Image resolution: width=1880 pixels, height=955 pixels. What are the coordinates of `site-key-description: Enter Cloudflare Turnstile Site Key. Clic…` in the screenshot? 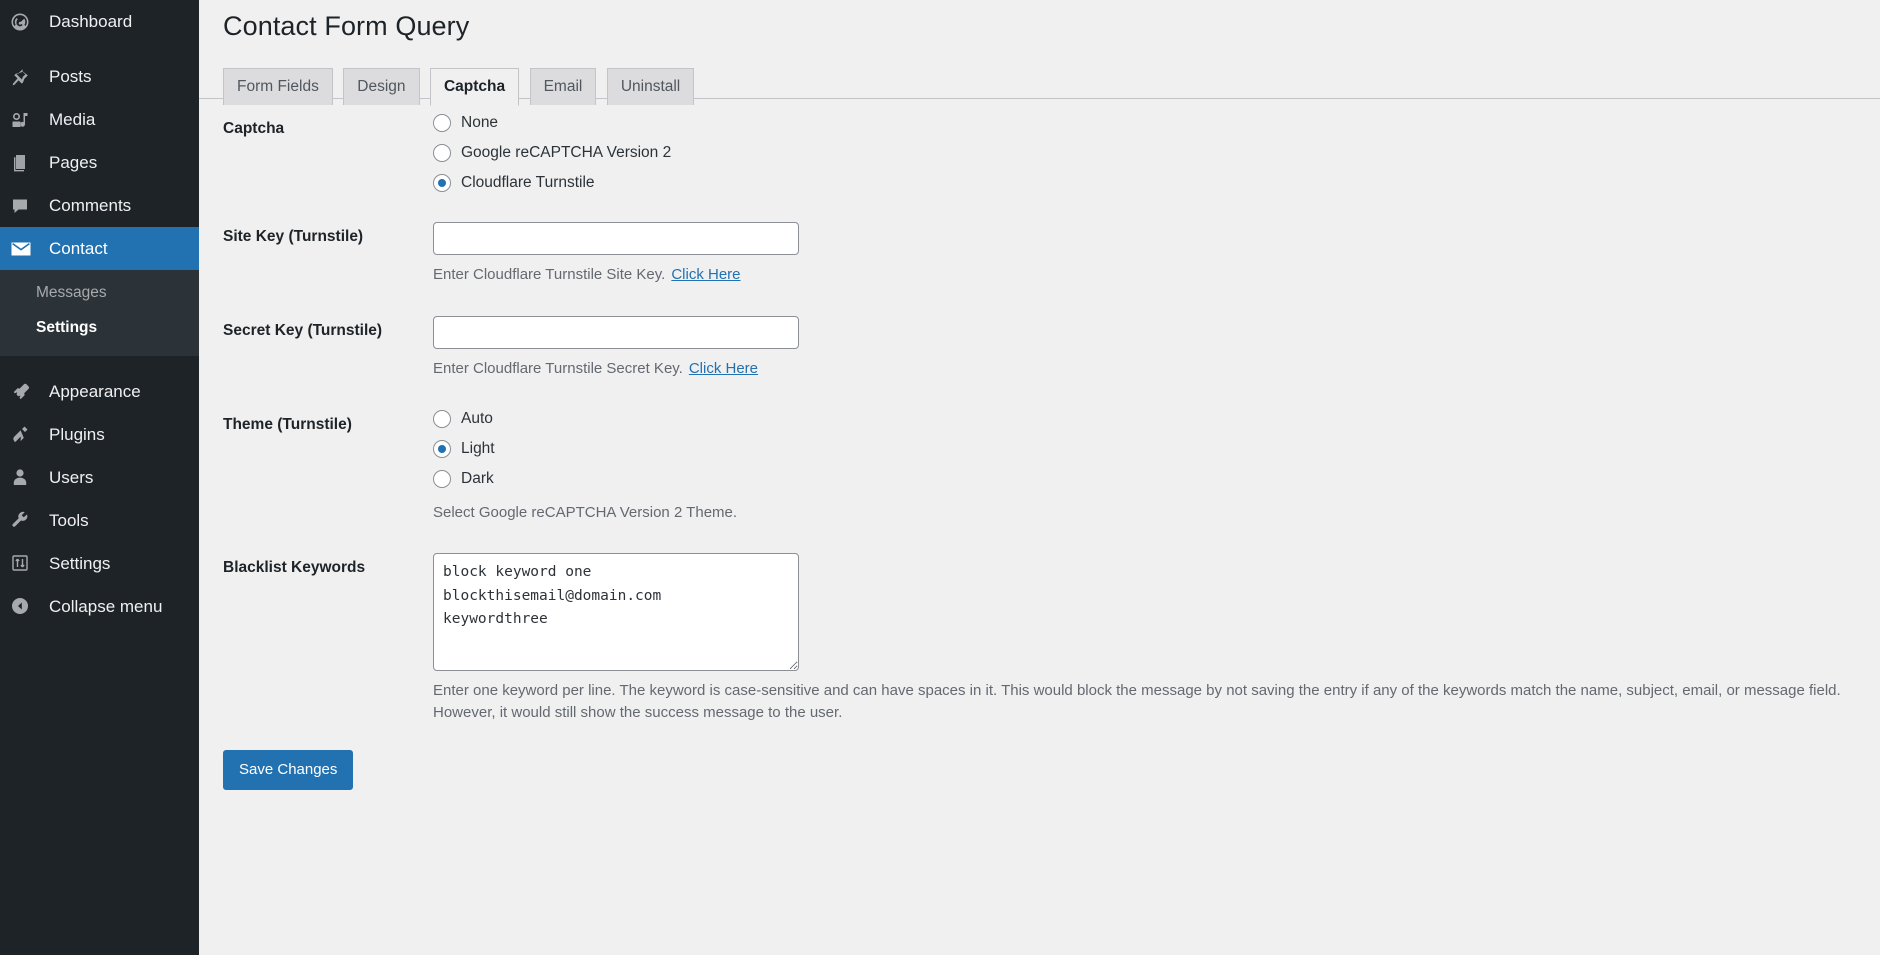 It's located at (1141, 275).